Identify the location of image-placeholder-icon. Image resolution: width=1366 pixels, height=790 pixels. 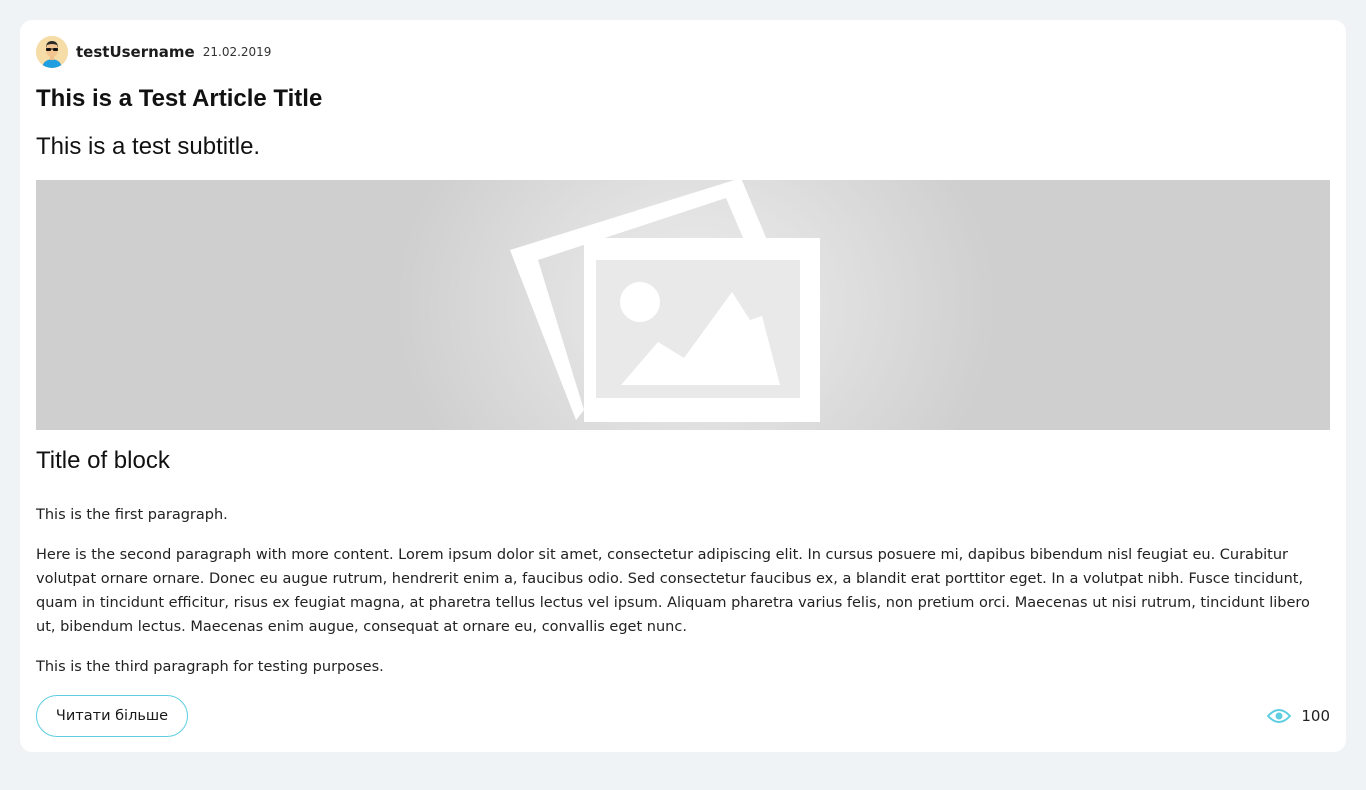
(665, 301).